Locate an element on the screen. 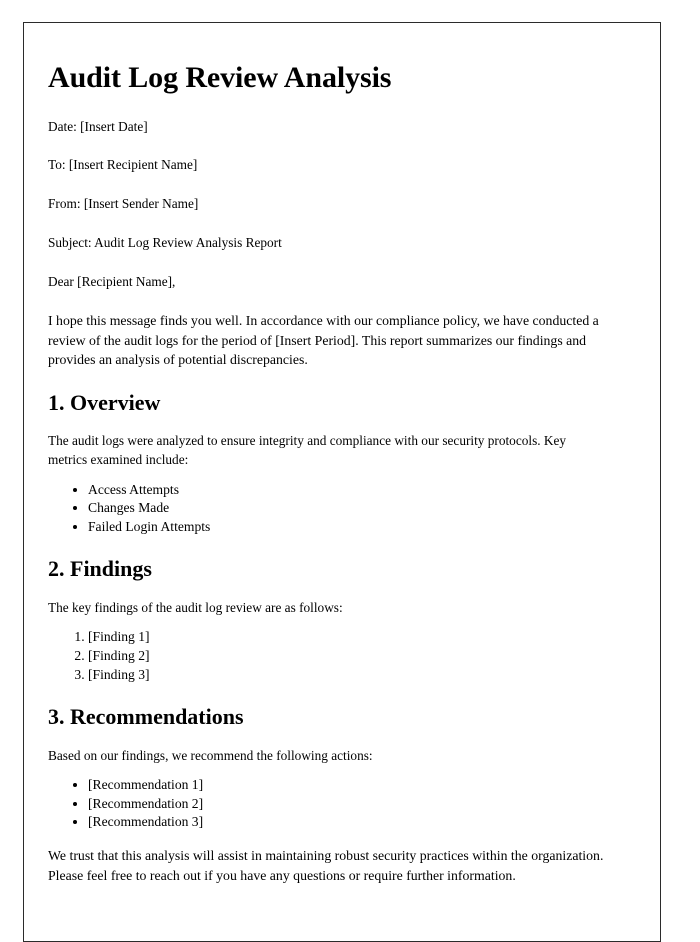  section-heading-findings: 2. Findings is located at coordinates (100, 569).